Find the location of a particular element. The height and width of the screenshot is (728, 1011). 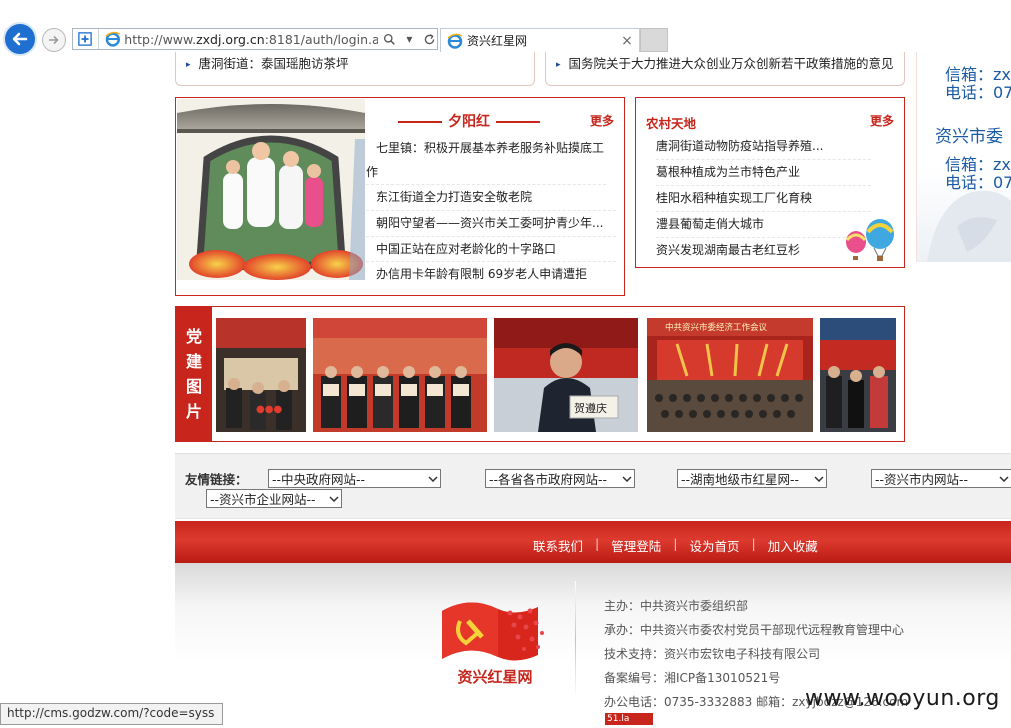

footer-organizer: 承办：中共资兴市委农村党员干部现代远程教育管理中心 is located at coordinates (754, 630).